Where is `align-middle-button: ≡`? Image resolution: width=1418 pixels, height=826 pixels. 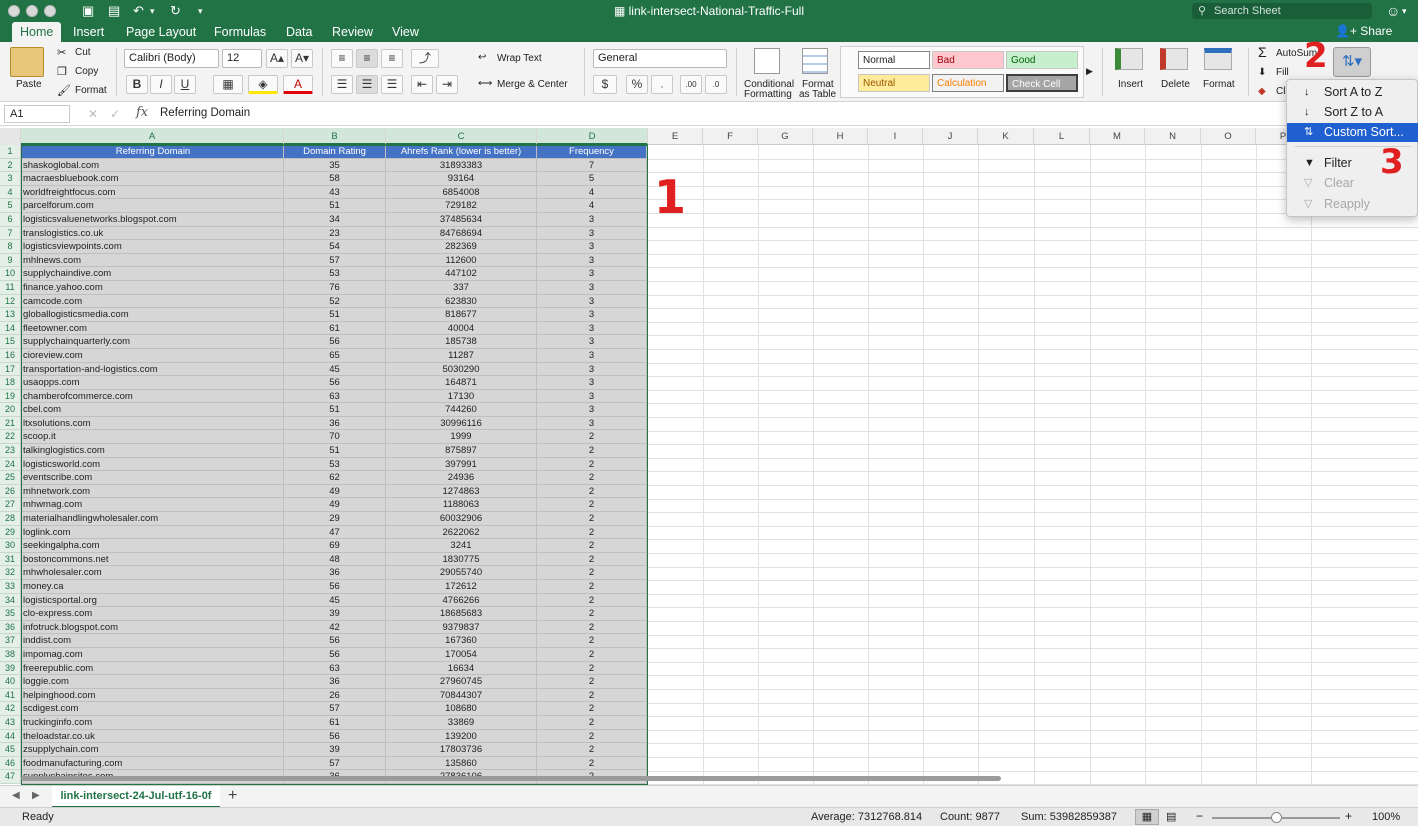 align-middle-button: ≡ is located at coordinates (367, 58).